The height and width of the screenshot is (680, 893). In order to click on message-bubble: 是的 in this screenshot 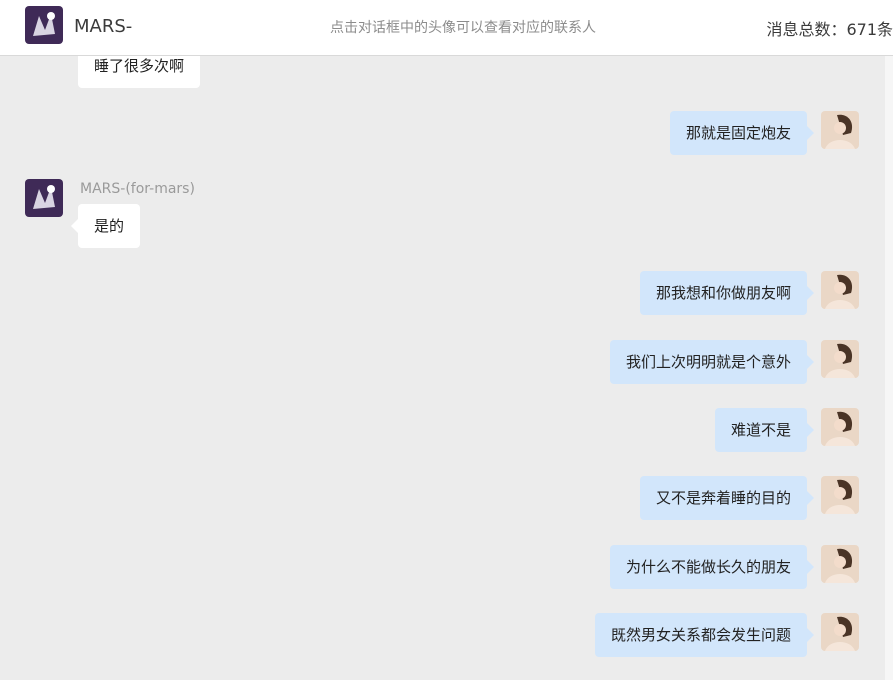, I will do `click(105, 226)`.